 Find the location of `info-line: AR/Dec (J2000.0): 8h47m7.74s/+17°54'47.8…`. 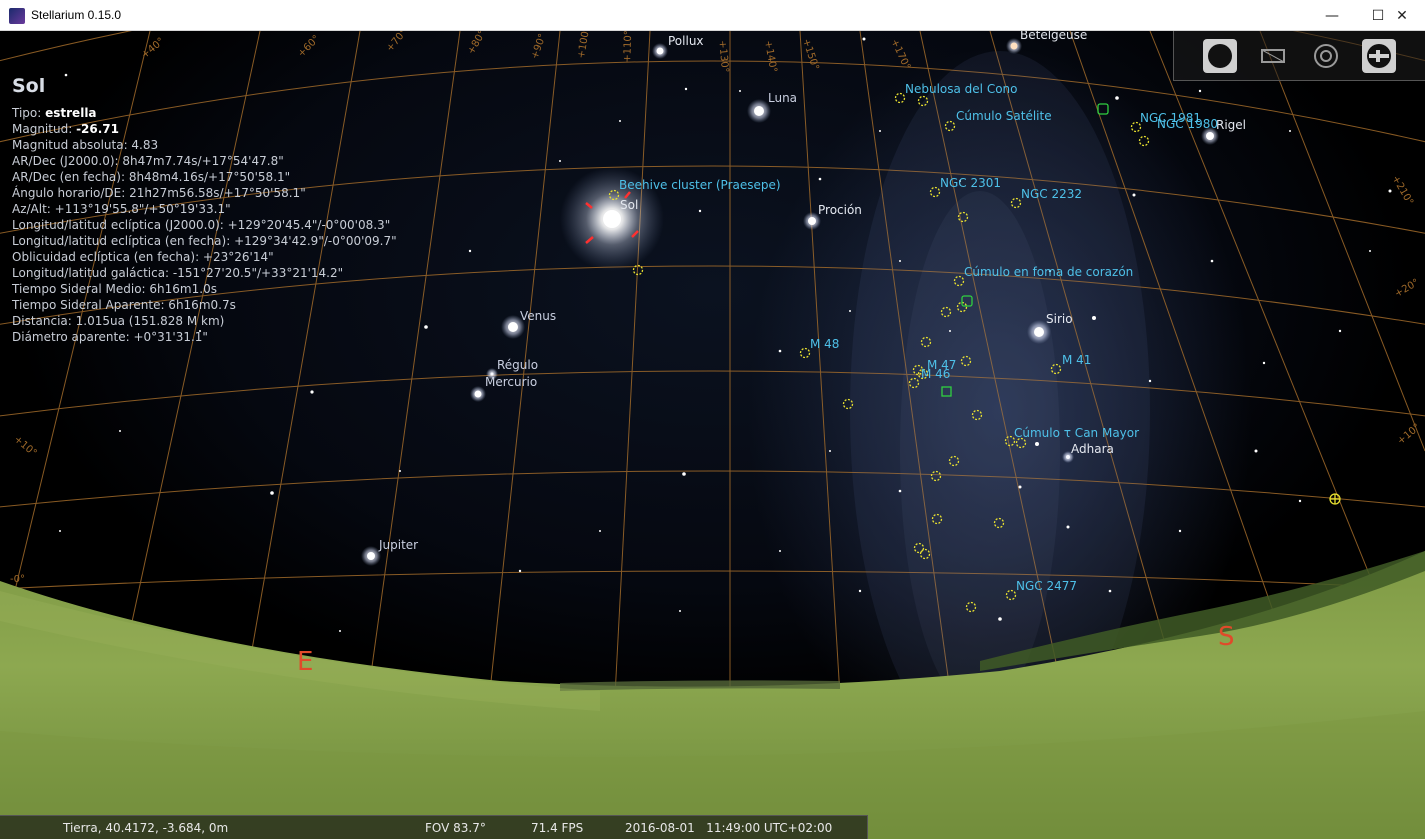

info-line: AR/Dec (J2000.0): 8h47m7.74s/+17°54'47.8… is located at coordinates (148, 161).